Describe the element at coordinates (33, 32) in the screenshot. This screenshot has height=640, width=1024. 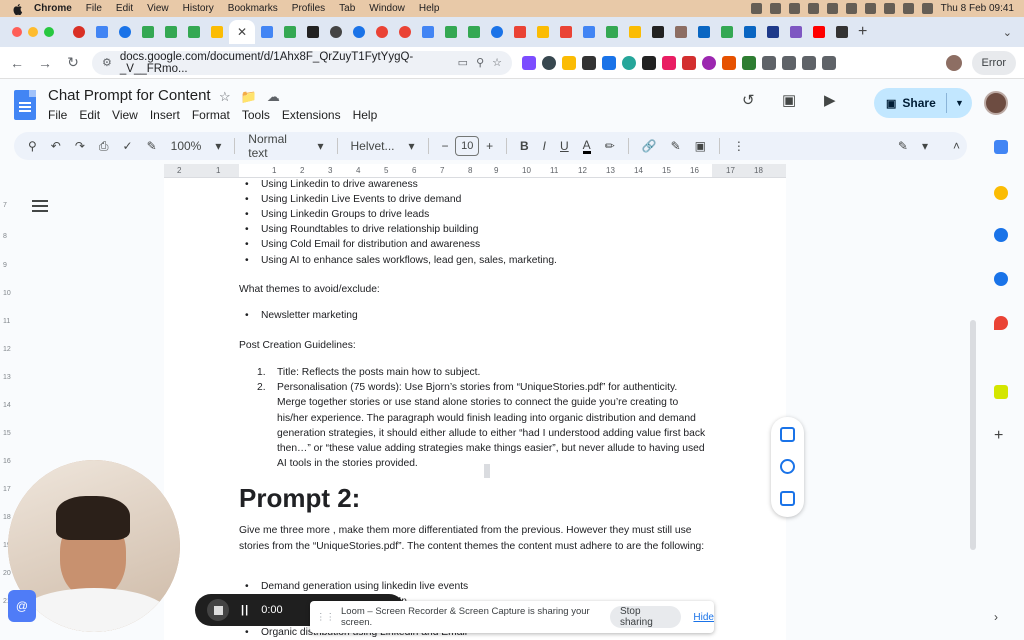
I see `minimize-window-button` at that location.